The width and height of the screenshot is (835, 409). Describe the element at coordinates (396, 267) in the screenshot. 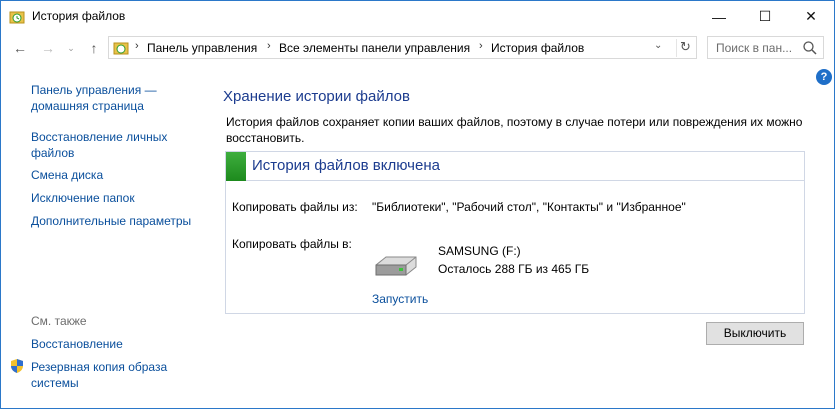

I see `hard-drive-icon` at that location.